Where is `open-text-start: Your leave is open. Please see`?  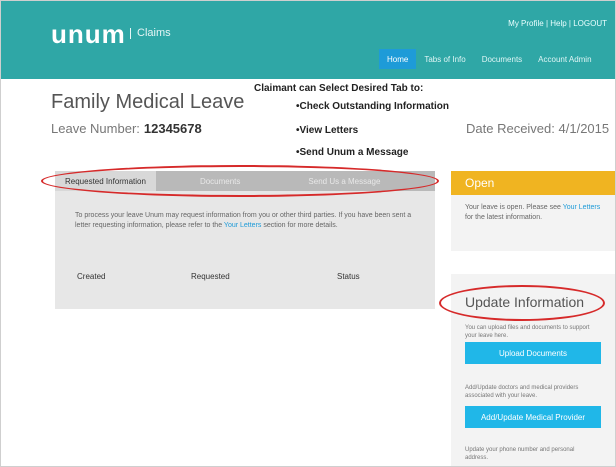 open-text-start: Your leave is open. Please see is located at coordinates (513, 207).